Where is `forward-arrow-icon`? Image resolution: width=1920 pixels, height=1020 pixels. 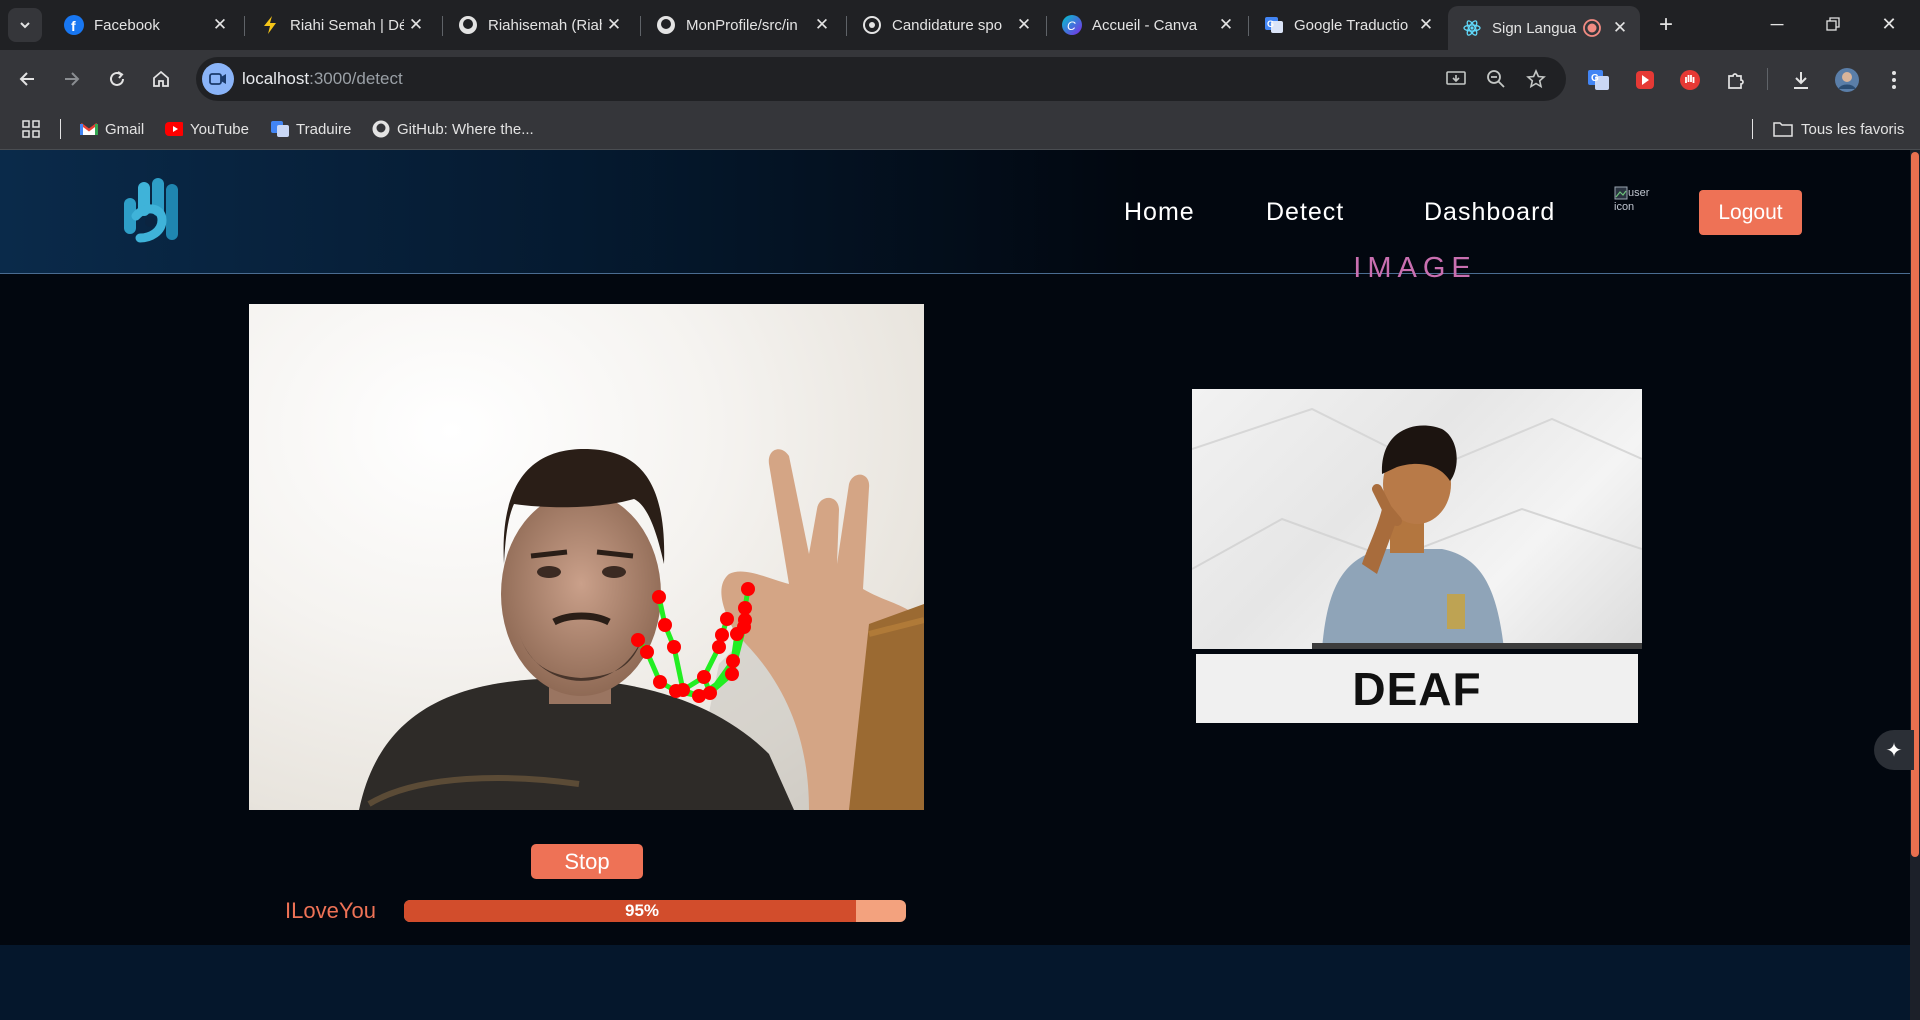 forward-arrow-icon is located at coordinates (72, 79).